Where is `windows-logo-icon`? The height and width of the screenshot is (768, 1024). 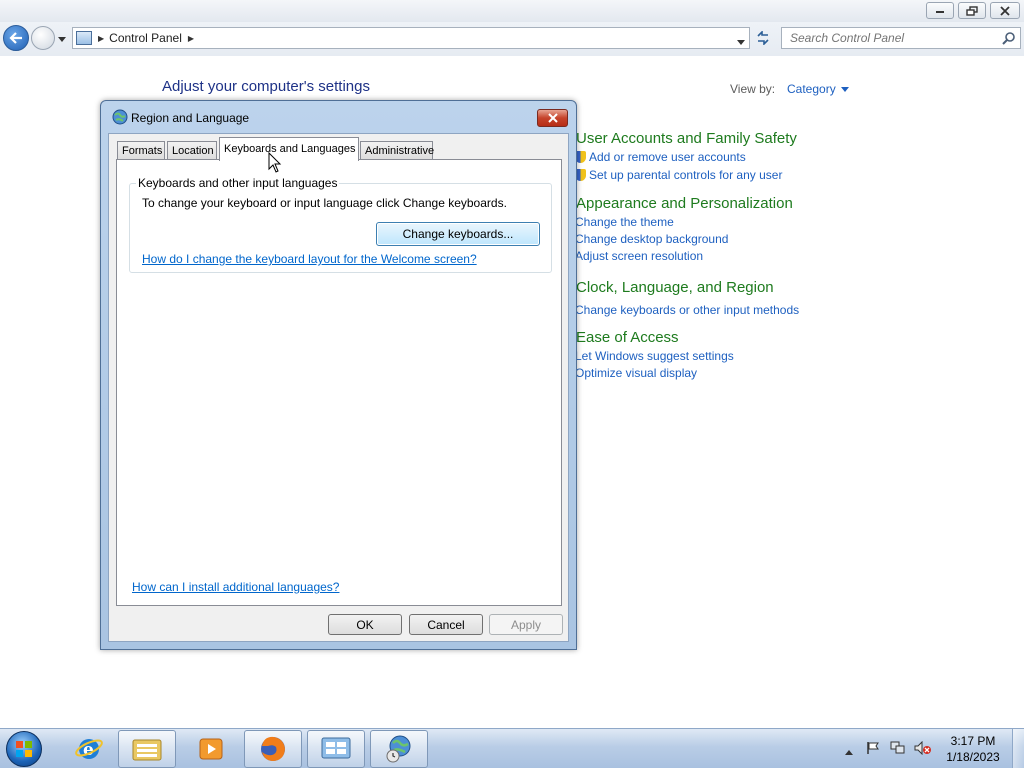 windows-logo-icon is located at coordinates (24, 749).